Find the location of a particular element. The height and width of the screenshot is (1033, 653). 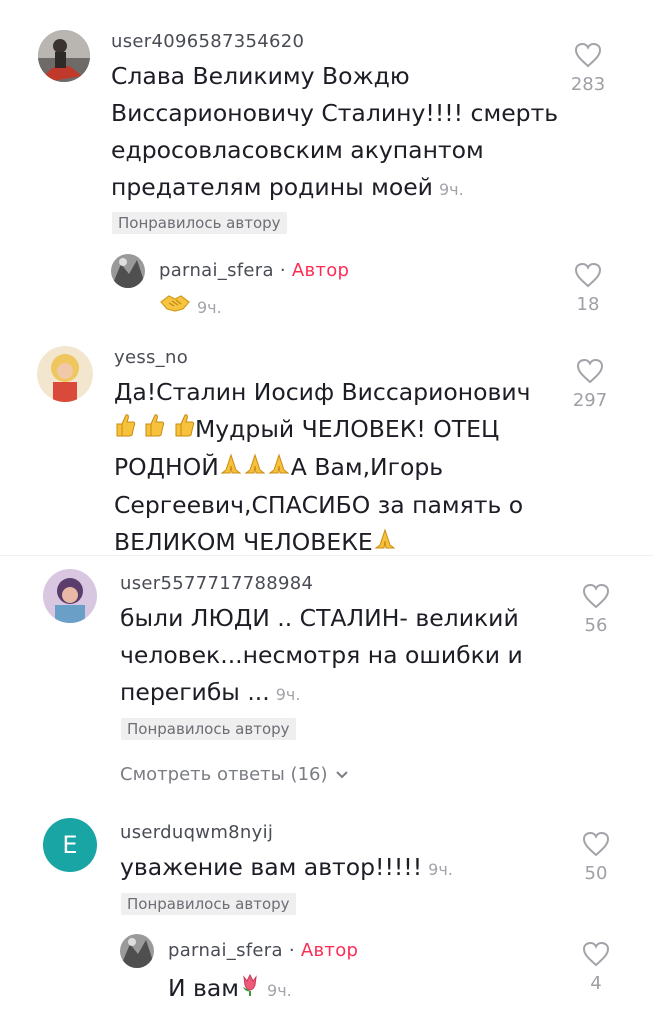

like-button: 283 is located at coordinates (588, 68).